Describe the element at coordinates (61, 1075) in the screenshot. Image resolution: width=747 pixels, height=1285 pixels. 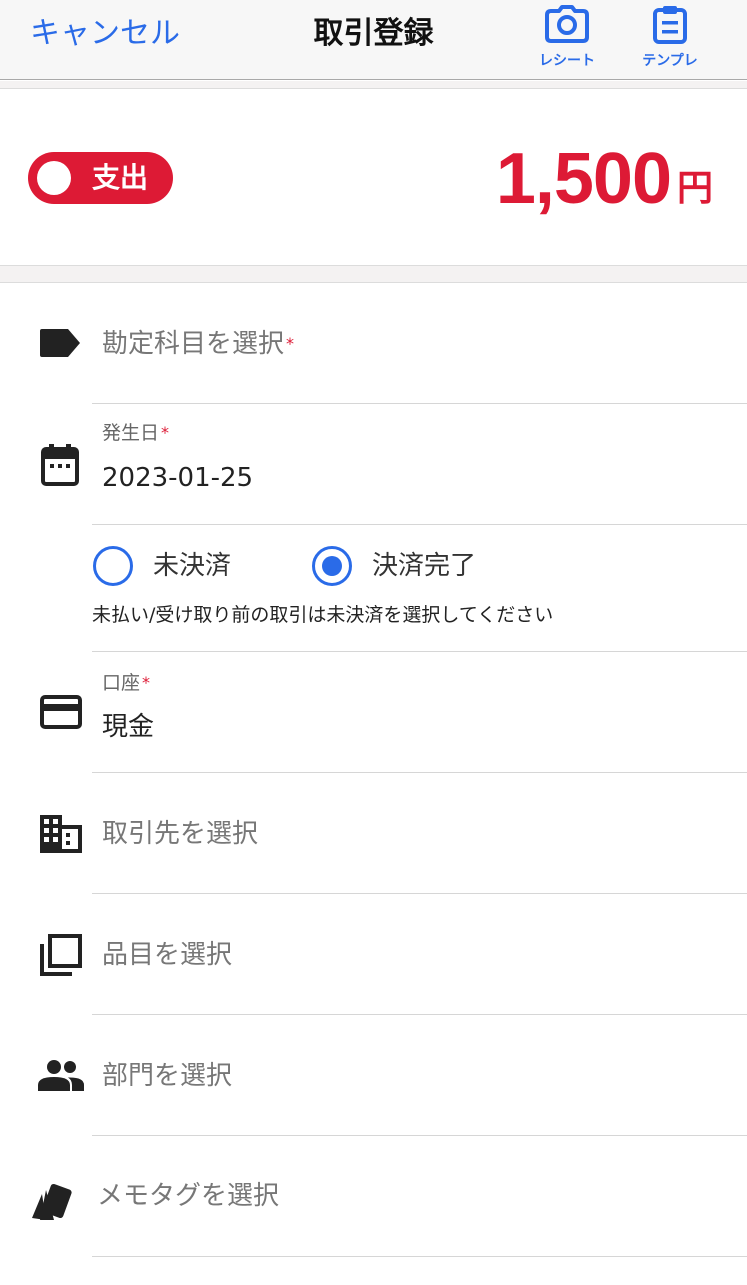
I see `people-icon` at that location.